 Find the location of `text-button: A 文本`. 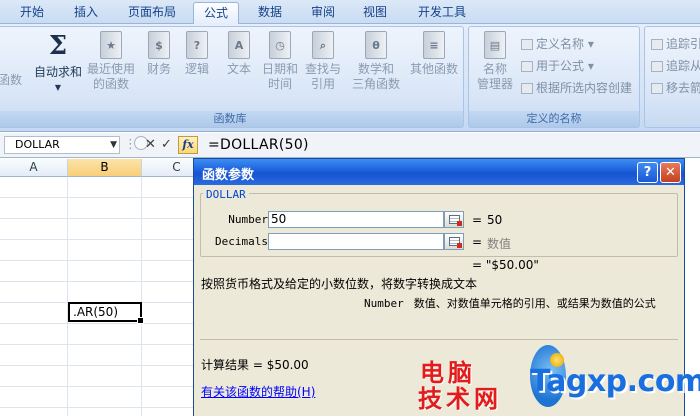

text-button: A 文本 is located at coordinates (239, 54).